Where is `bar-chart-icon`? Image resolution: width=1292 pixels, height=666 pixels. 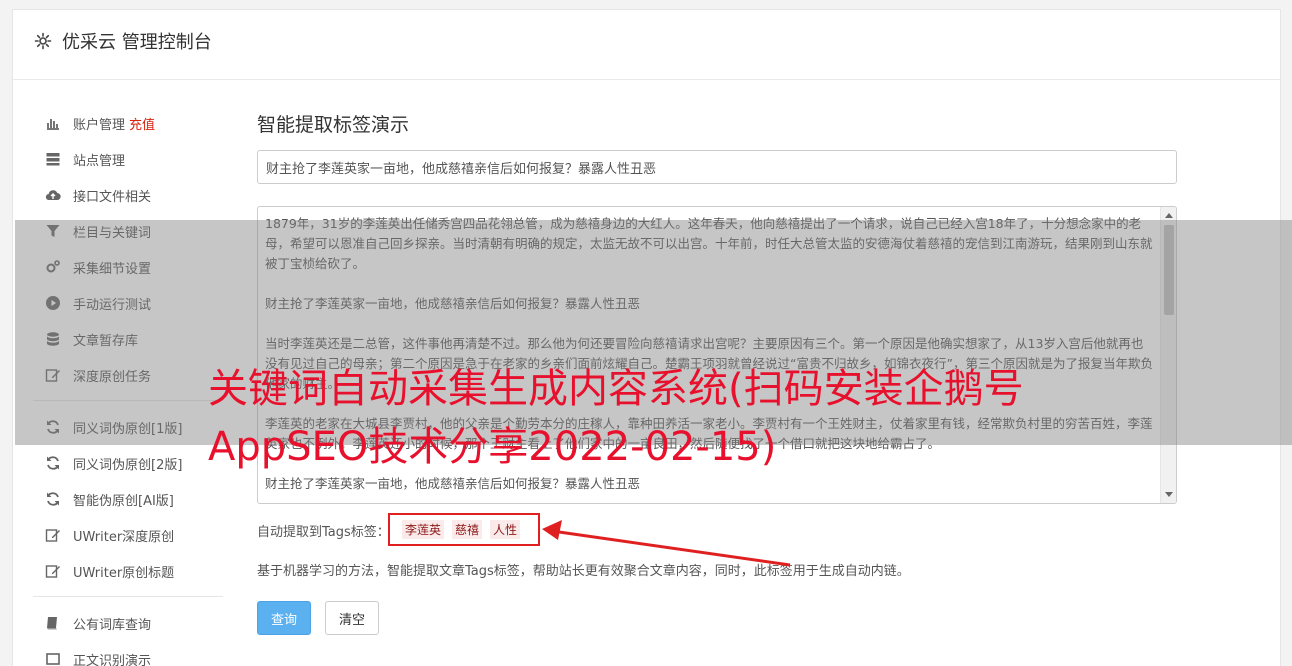
bar-chart-icon is located at coordinates (53, 123).